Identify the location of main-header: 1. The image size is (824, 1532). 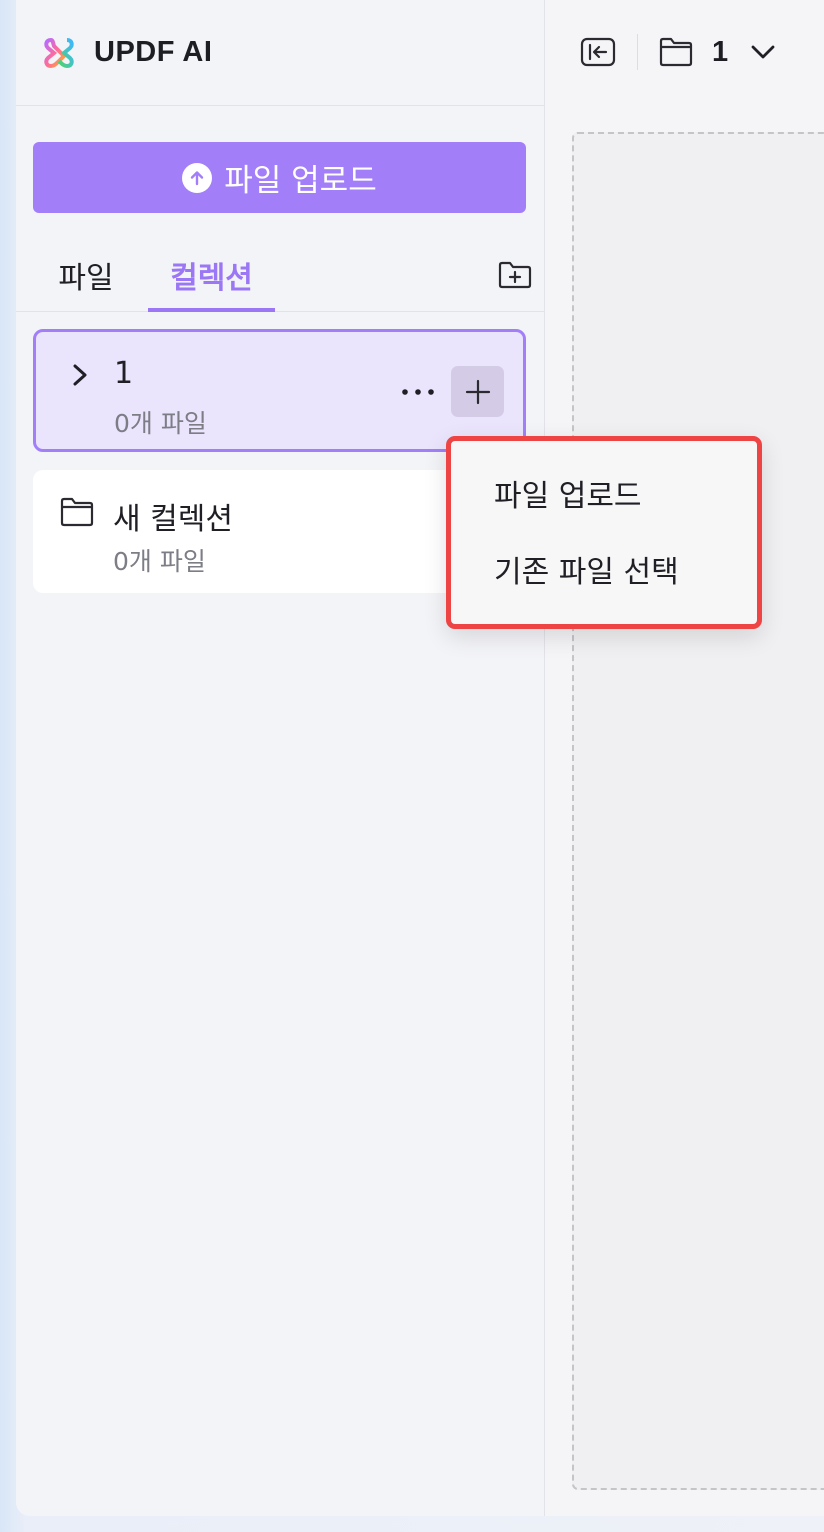
(684, 52).